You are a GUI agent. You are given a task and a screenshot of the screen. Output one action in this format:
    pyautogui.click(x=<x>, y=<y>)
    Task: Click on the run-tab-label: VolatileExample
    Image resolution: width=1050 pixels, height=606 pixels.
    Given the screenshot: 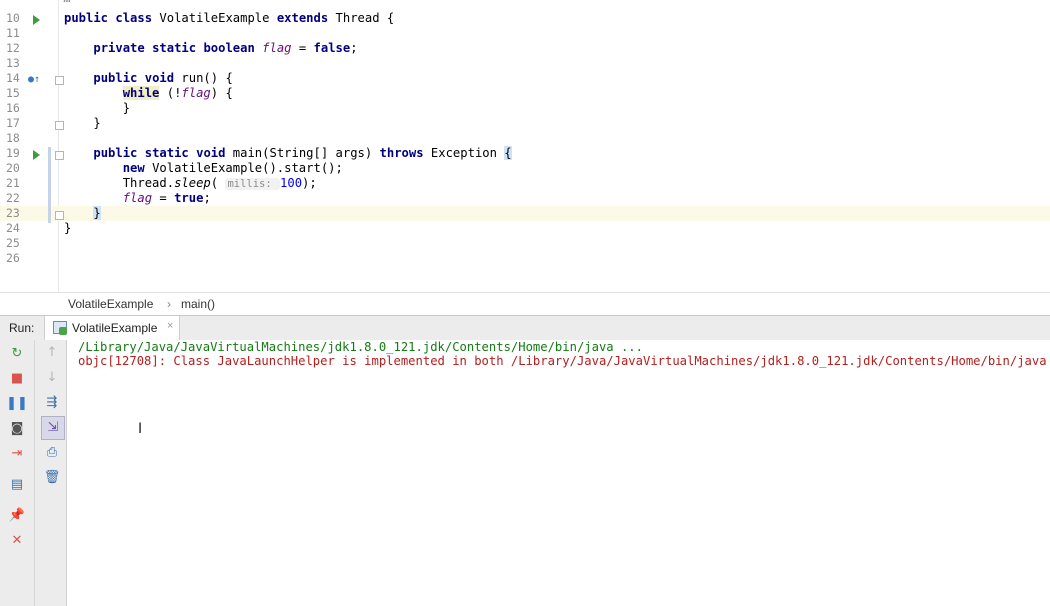 What is the action you would take?
    pyautogui.click(x=115, y=328)
    